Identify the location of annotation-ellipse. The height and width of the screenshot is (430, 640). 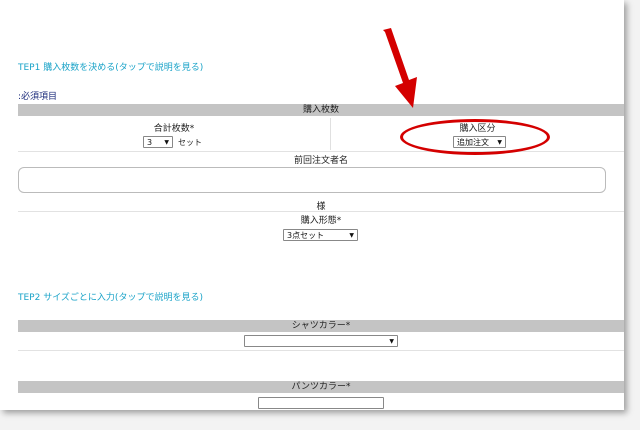
(475, 137).